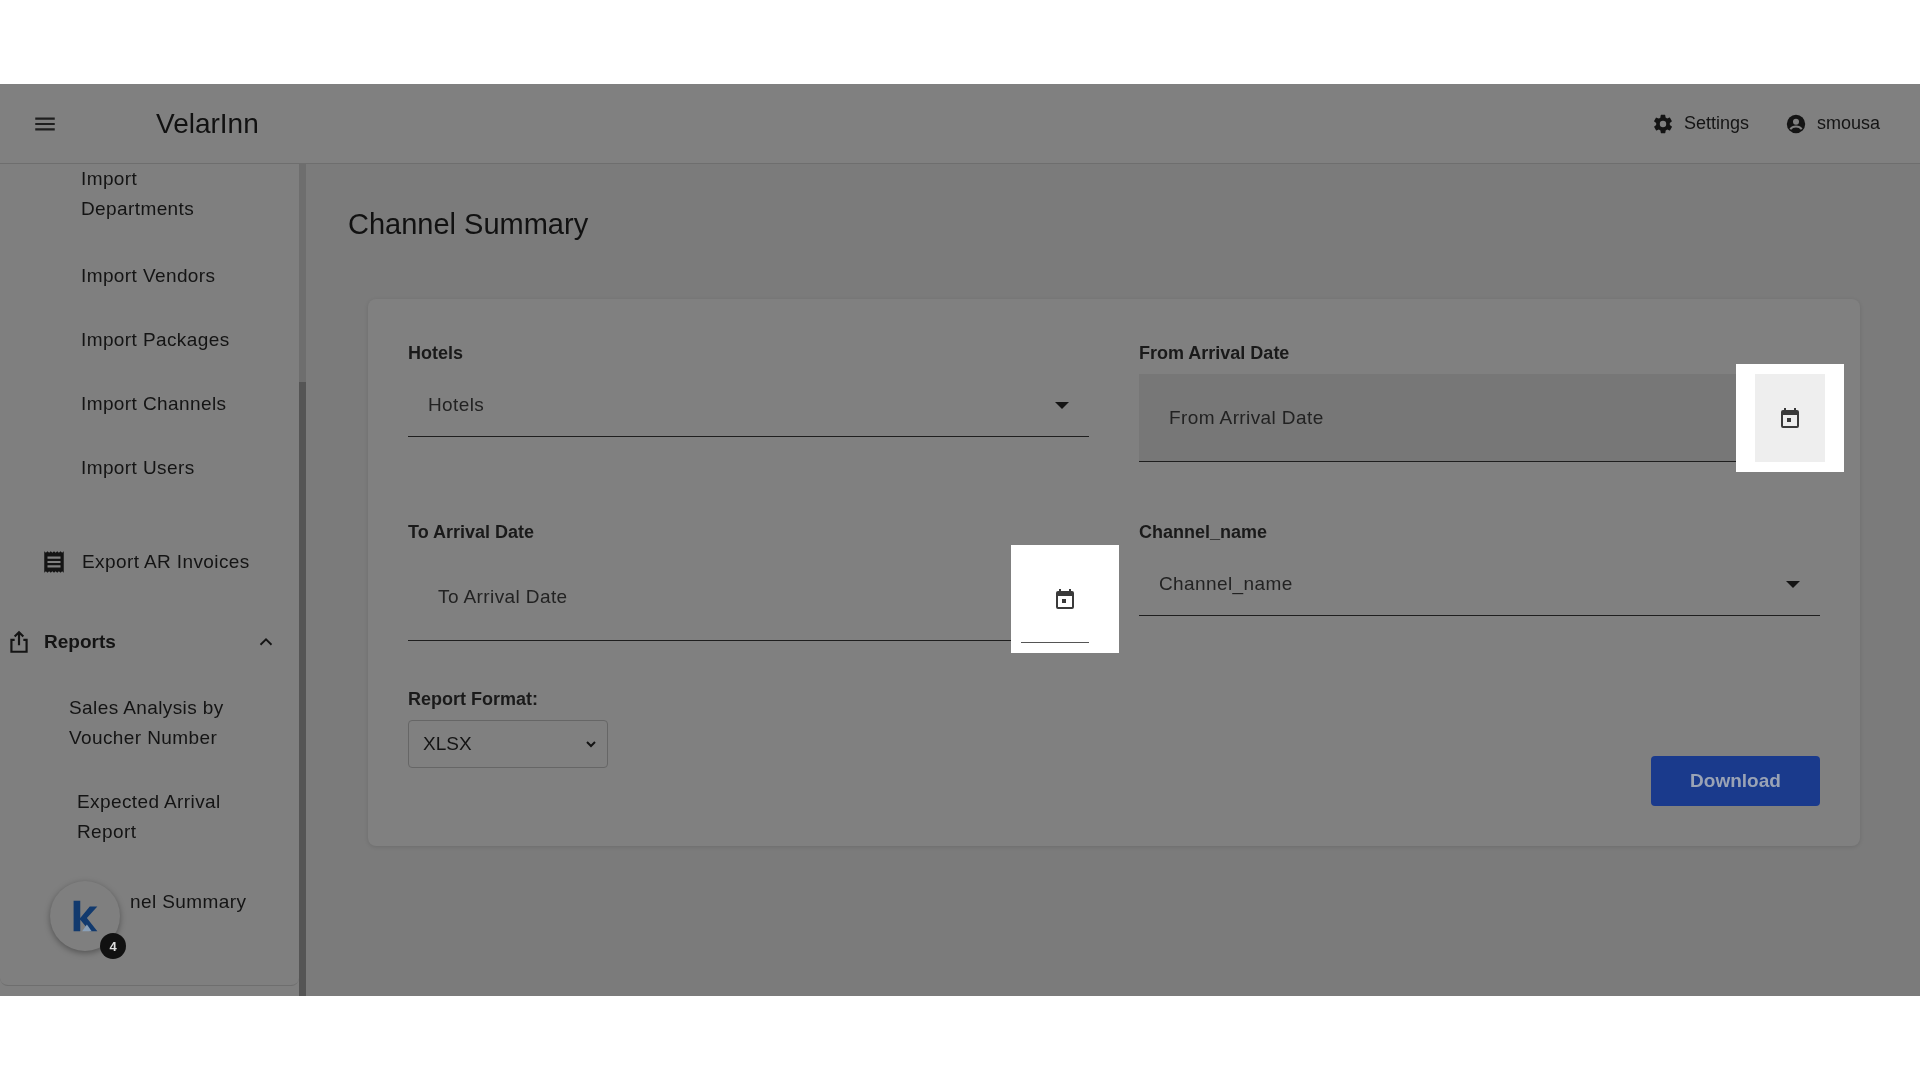 This screenshot has width=1920, height=1080. What do you see at coordinates (54, 562) in the screenshot?
I see `receipt-icon` at bounding box center [54, 562].